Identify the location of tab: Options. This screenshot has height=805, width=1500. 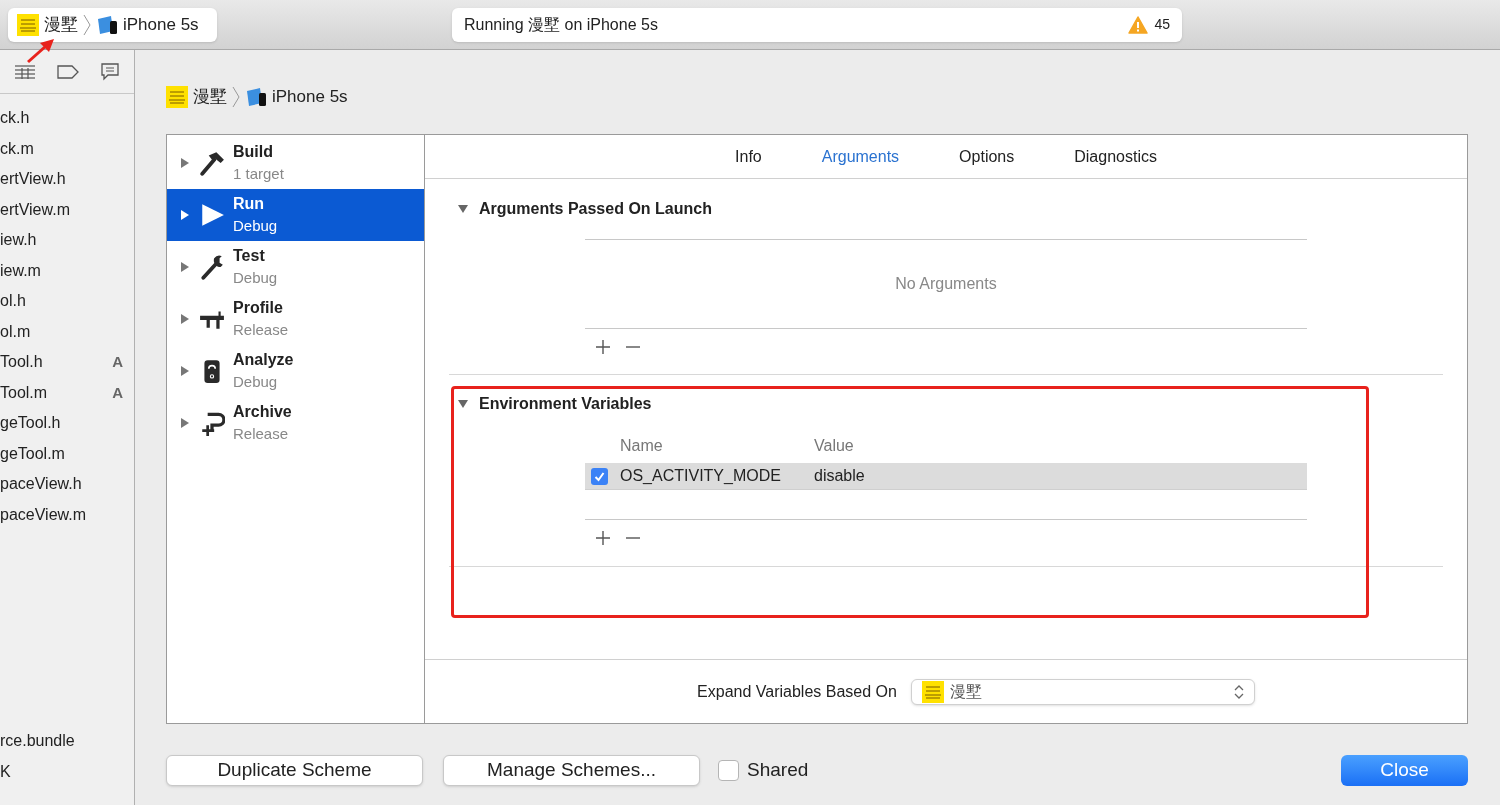
(987, 156).